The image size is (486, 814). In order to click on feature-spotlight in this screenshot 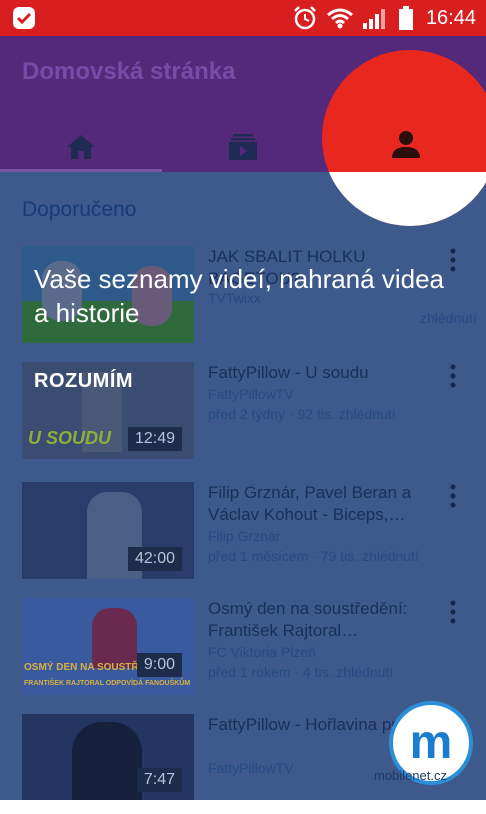, I will do `click(404, 138)`.